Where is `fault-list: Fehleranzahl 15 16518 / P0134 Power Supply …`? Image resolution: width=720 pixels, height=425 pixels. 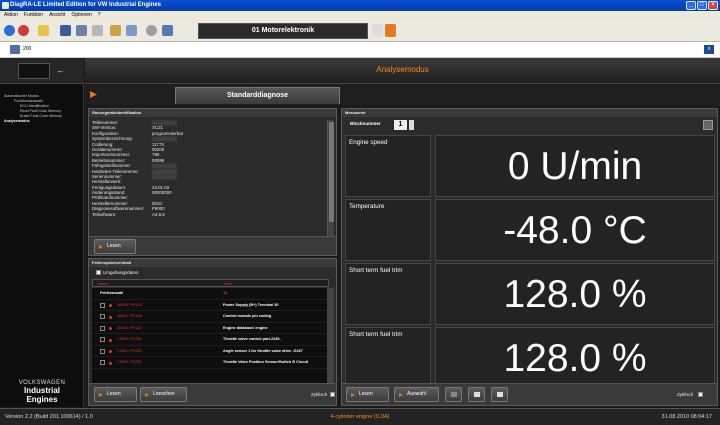
fault-list: Fehleranzahl 15 16518 / P0134 Power Supply … is located at coordinates (210, 335).